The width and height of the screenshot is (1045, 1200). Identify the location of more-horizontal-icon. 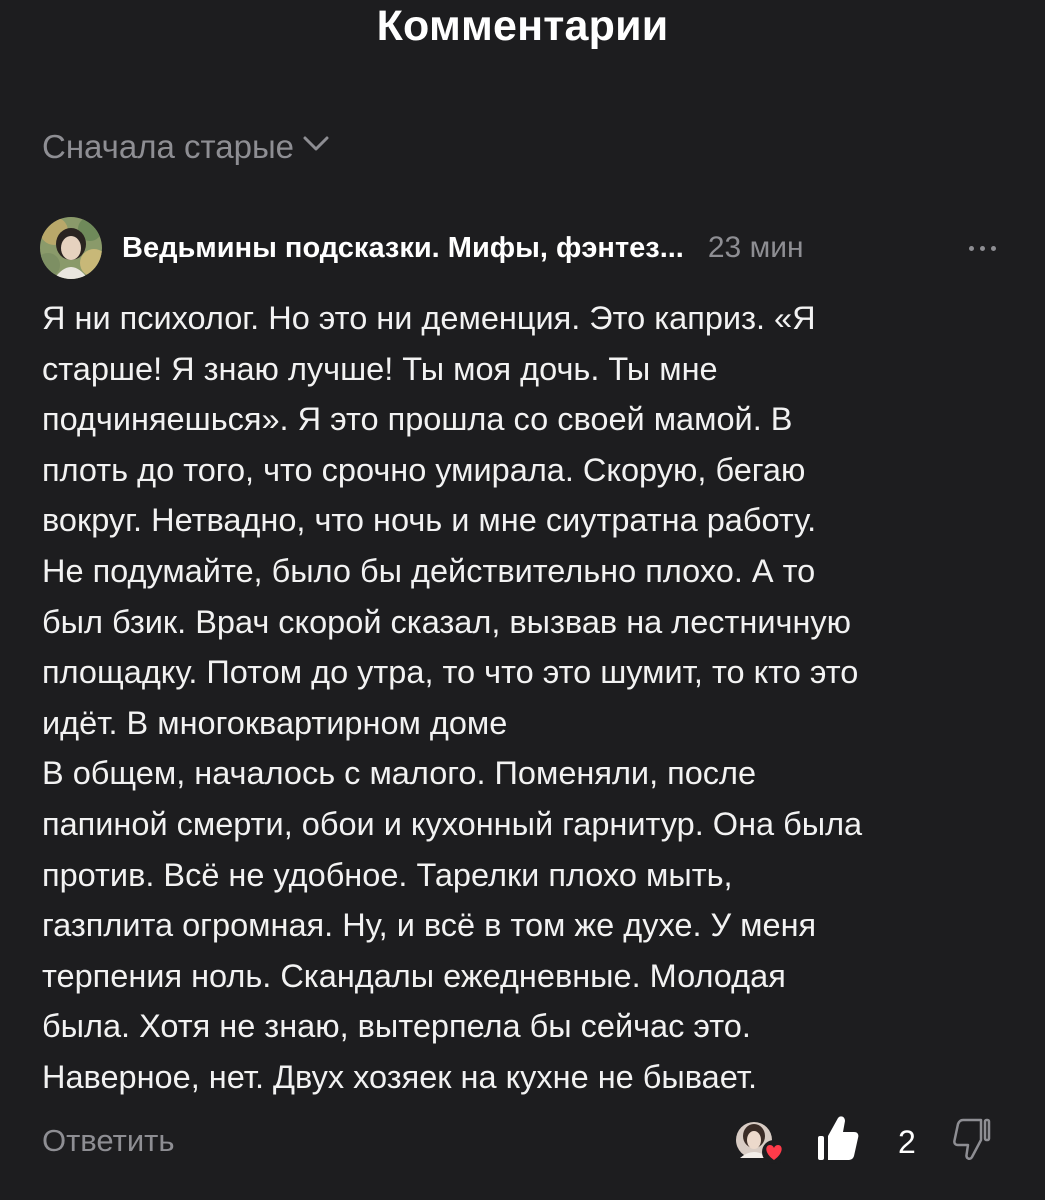
(982, 248).